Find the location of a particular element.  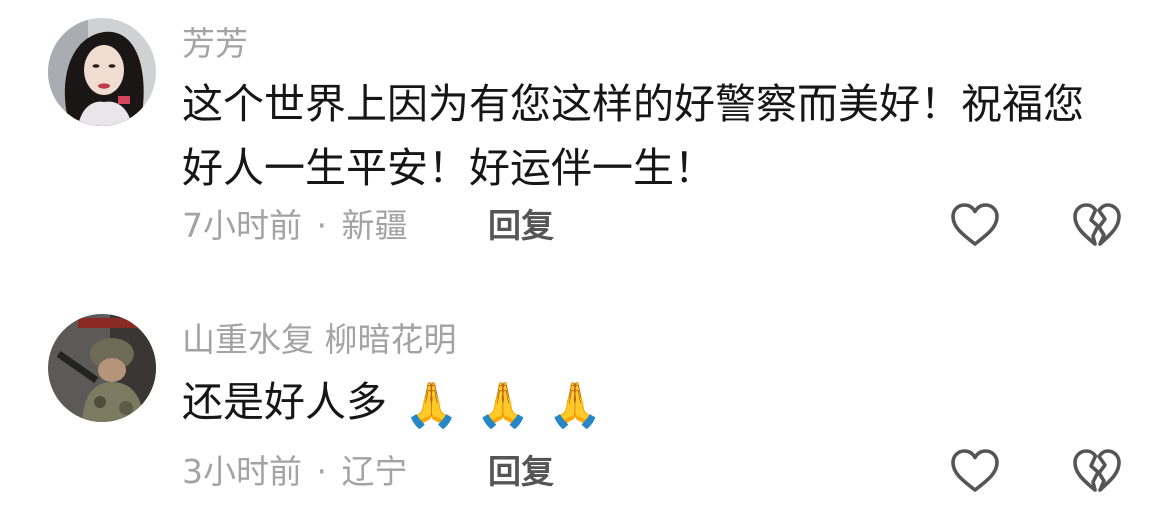

comment-time: 3小时前 is located at coordinates (242, 471).